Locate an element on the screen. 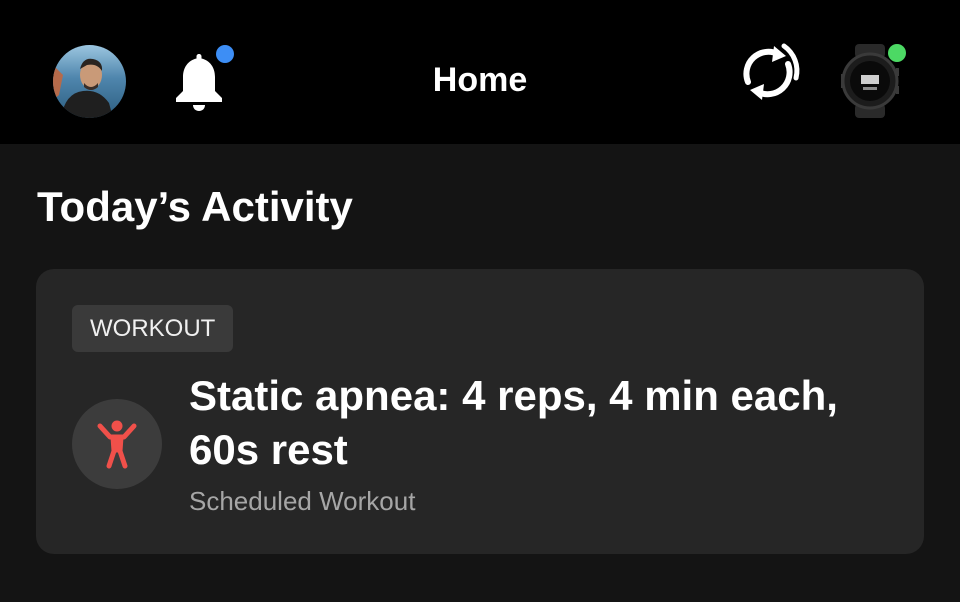  avatar-photo is located at coordinates (89, 81).